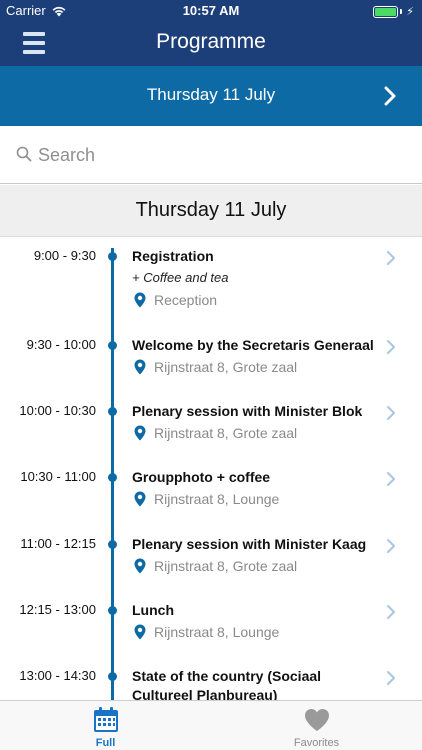 This screenshot has height=750, width=422. I want to click on search-bar, so click(211, 155).